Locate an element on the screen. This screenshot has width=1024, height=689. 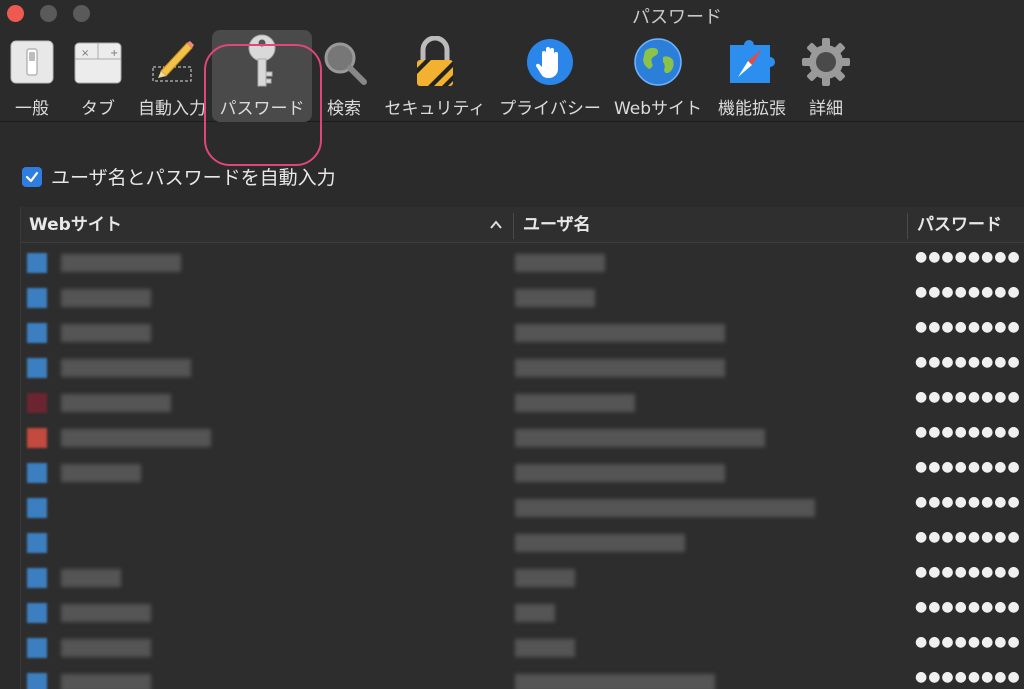
table-header: Webサイト ユーザ名 パスワード is located at coordinates (522, 225).